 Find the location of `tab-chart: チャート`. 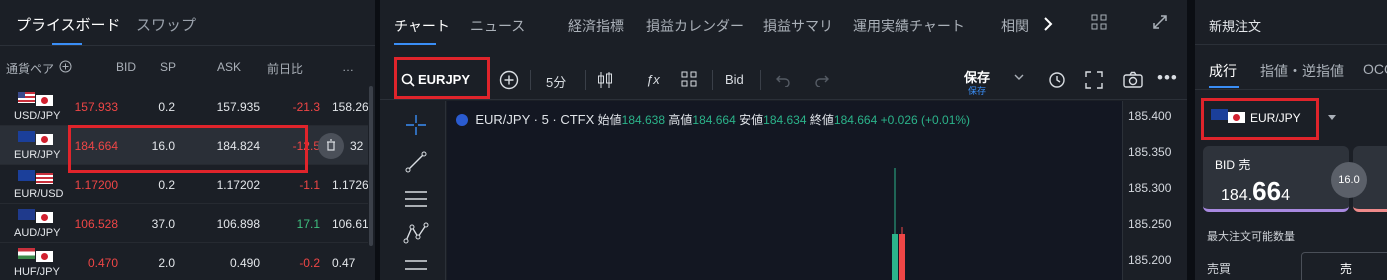

tab-chart: チャート is located at coordinates (422, 26).